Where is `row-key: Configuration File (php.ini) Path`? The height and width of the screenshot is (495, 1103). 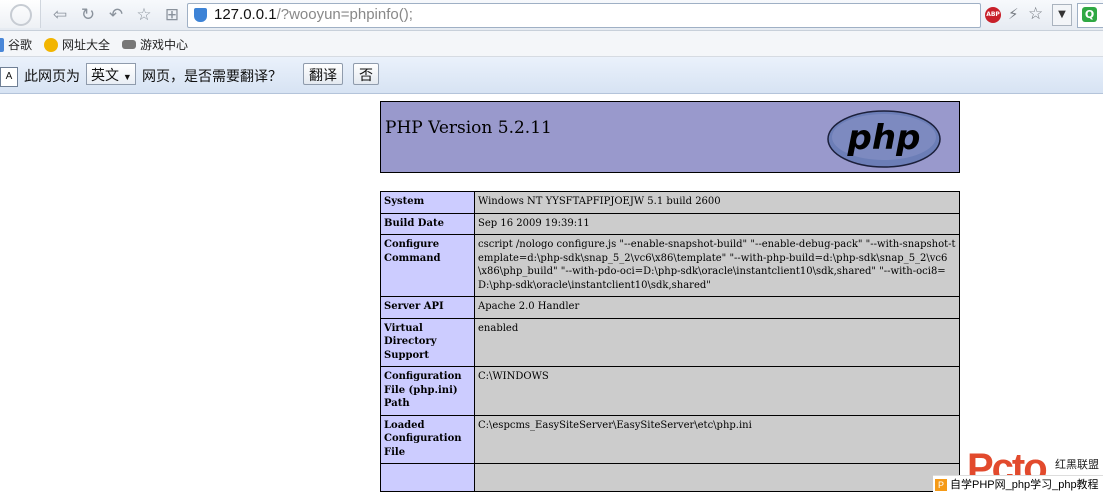 row-key: Configuration File (php.ini) Path is located at coordinates (427, 391).